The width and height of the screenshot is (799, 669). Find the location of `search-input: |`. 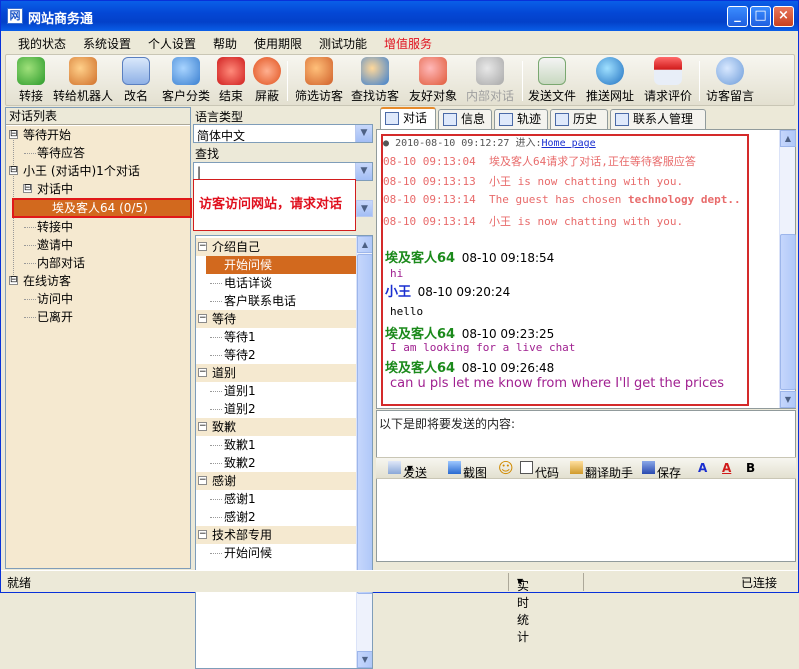

search-input: | is located at coordinates (199, 172).